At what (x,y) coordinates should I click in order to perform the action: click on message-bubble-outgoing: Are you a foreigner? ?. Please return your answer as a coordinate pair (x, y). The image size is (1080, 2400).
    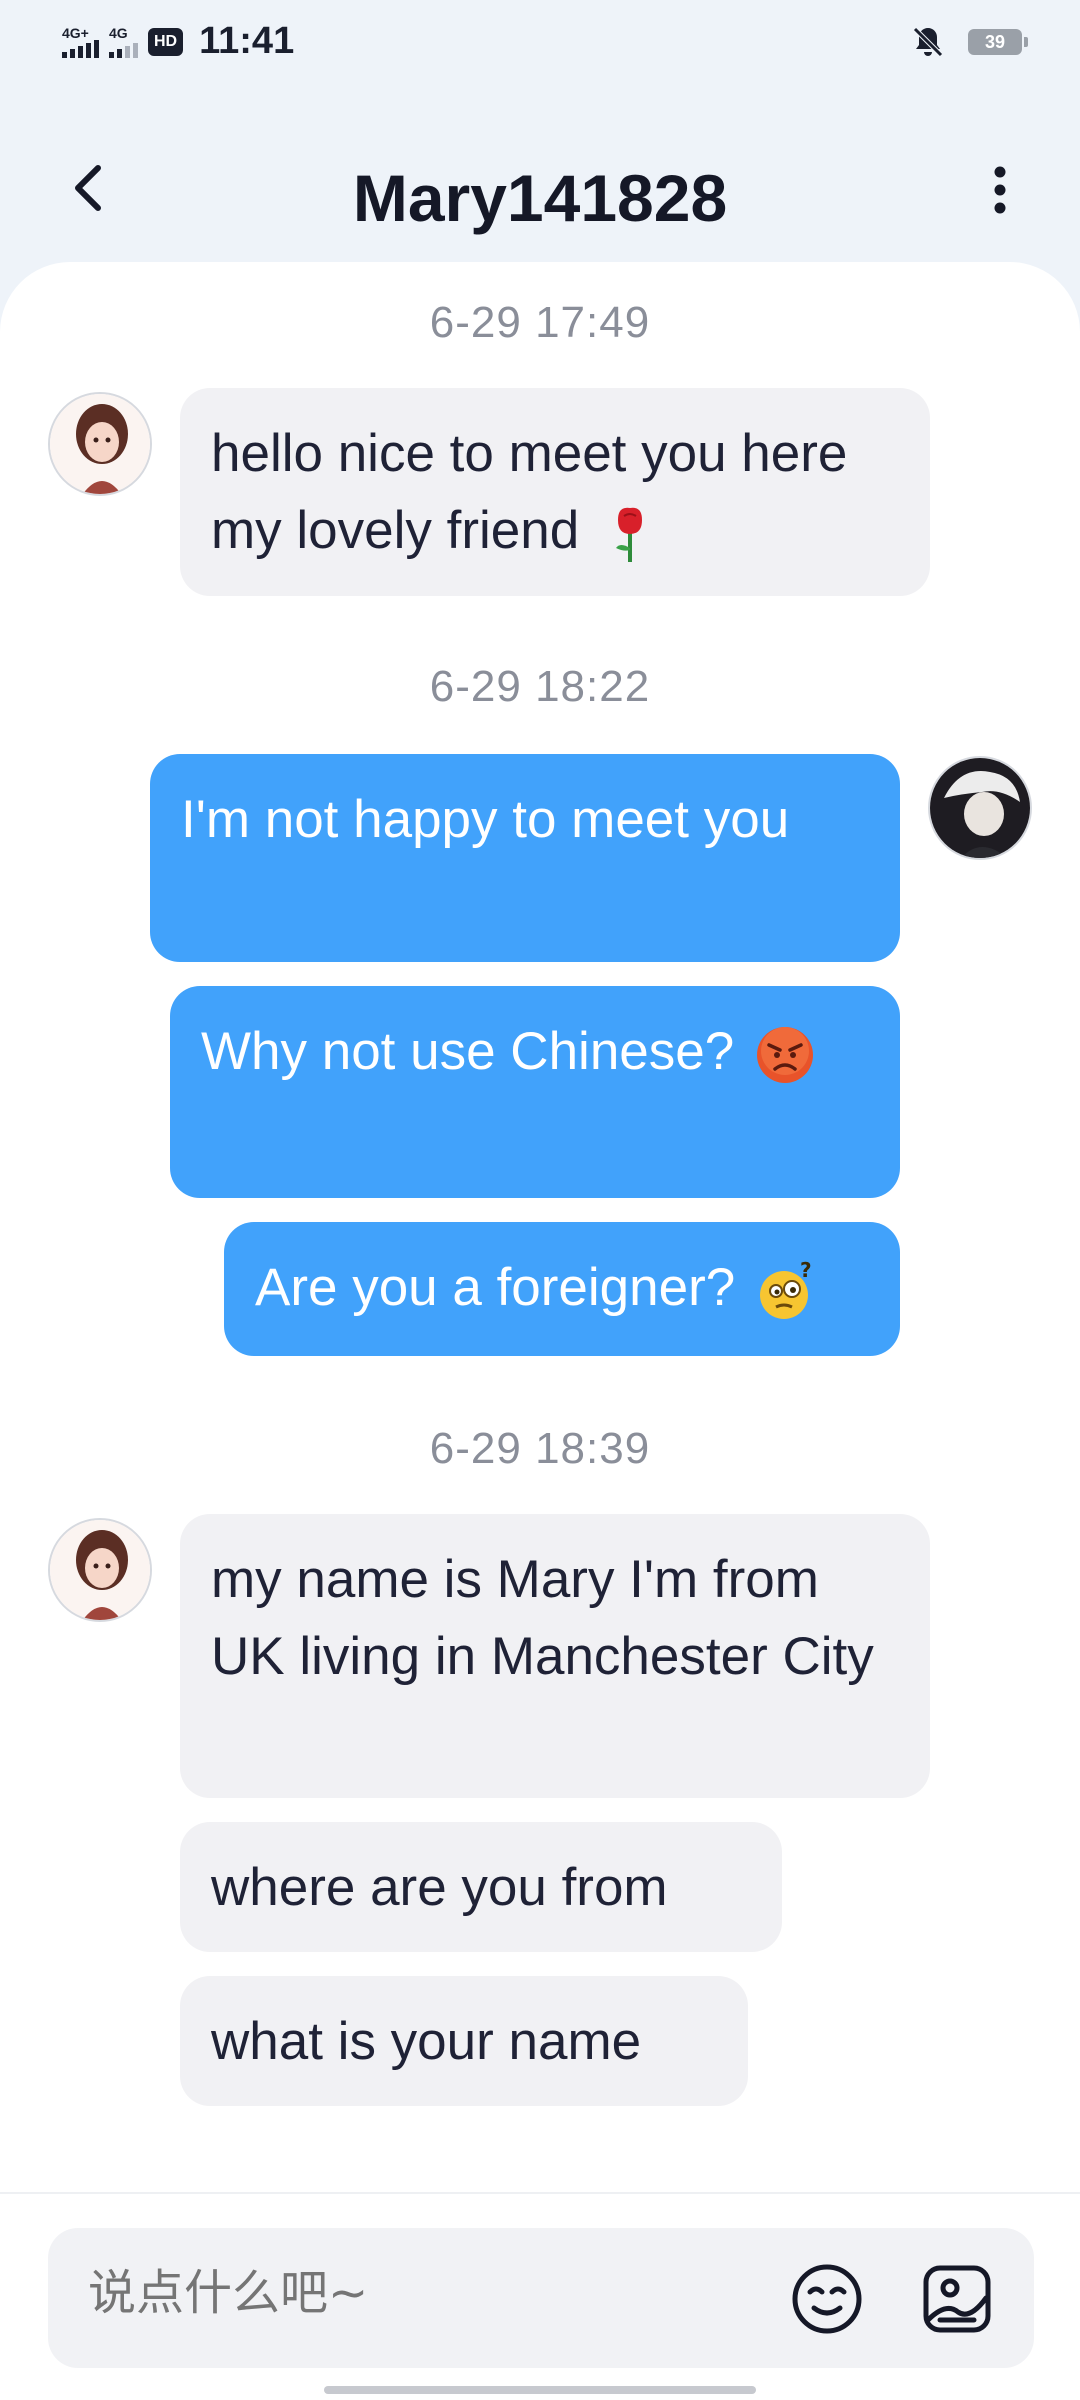
    Looking at the image, I should click on (562, 1289).